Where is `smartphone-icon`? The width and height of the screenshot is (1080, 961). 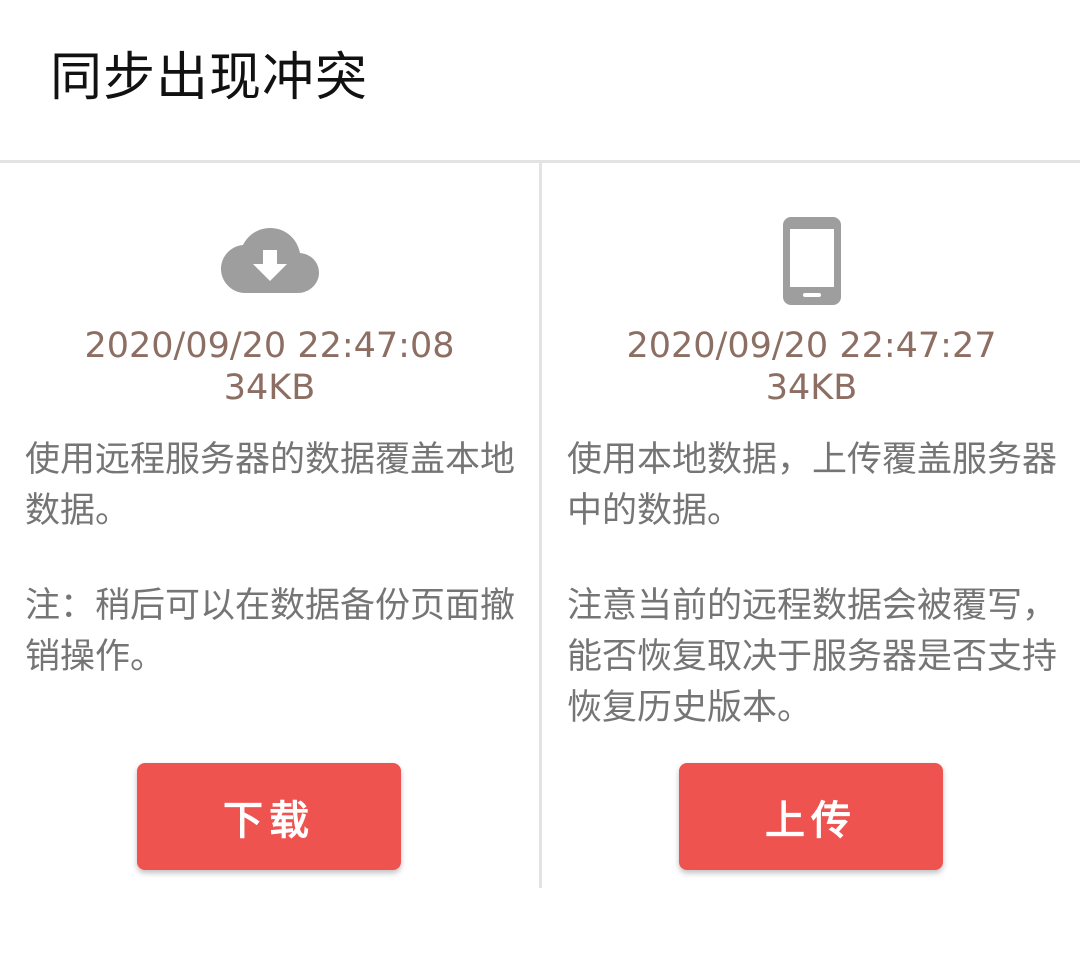
smartphone-icon is located at coordinates (811, 261).